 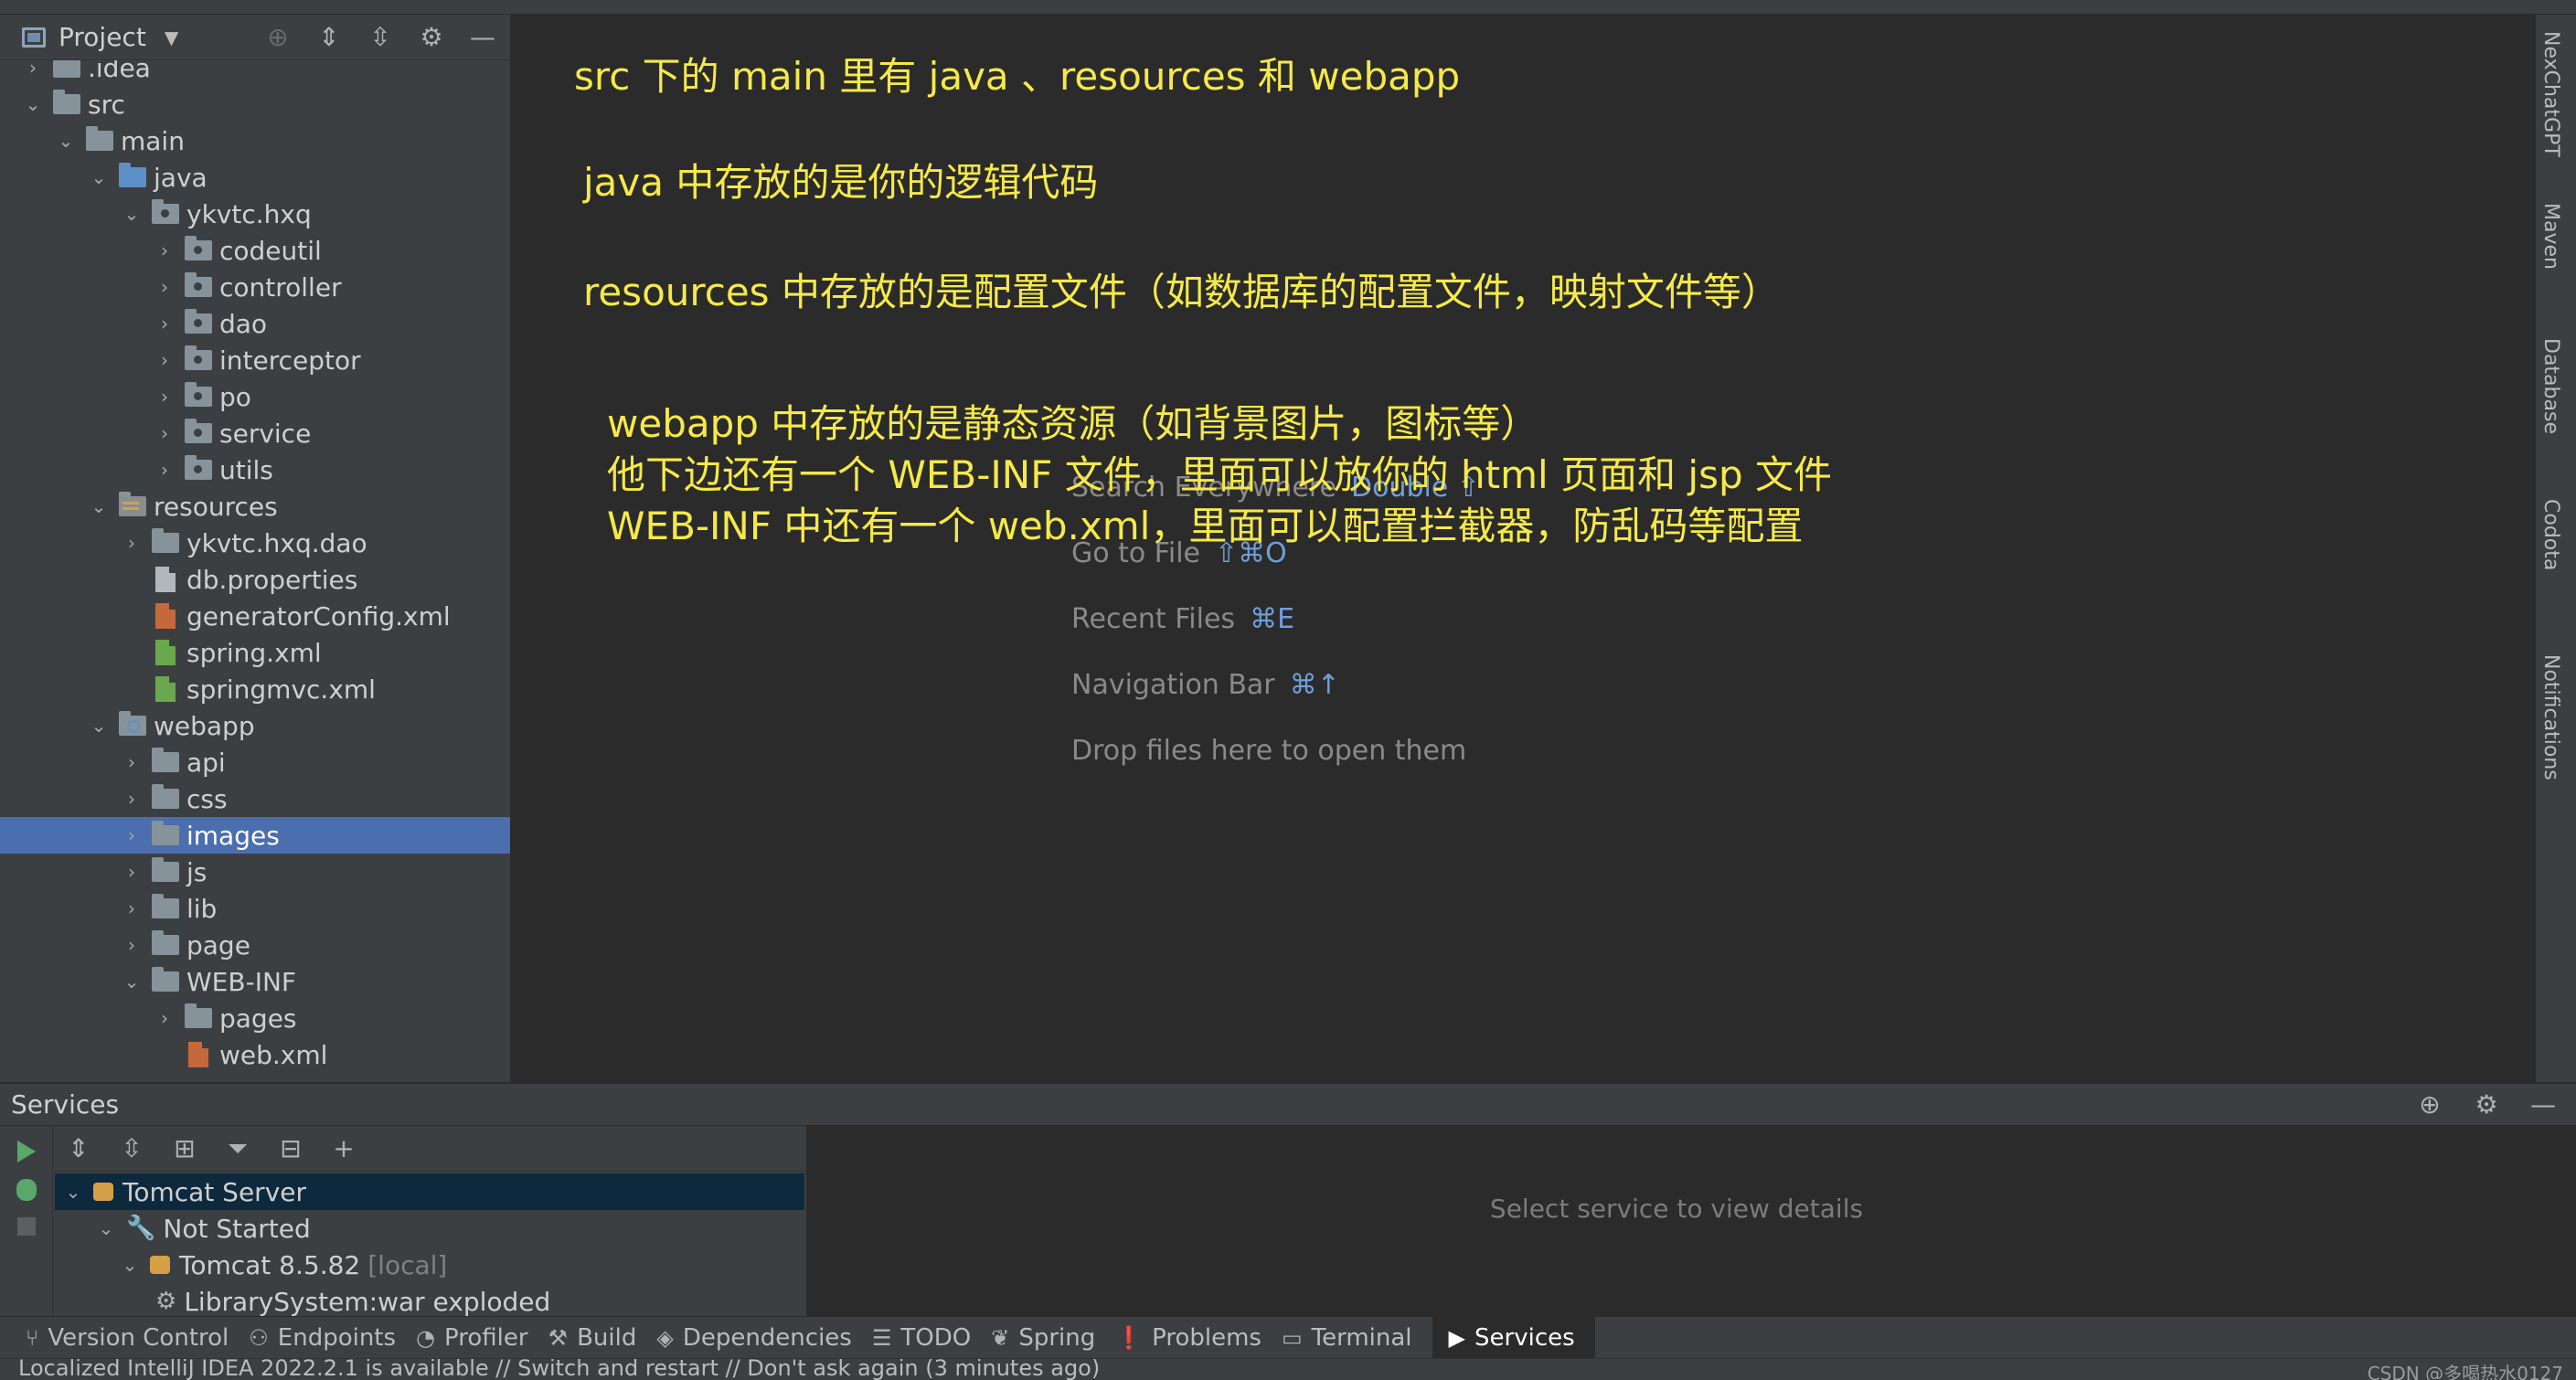 I want to click on tree-item: ⌄ WEB-INF, so click(x=255, y=981).